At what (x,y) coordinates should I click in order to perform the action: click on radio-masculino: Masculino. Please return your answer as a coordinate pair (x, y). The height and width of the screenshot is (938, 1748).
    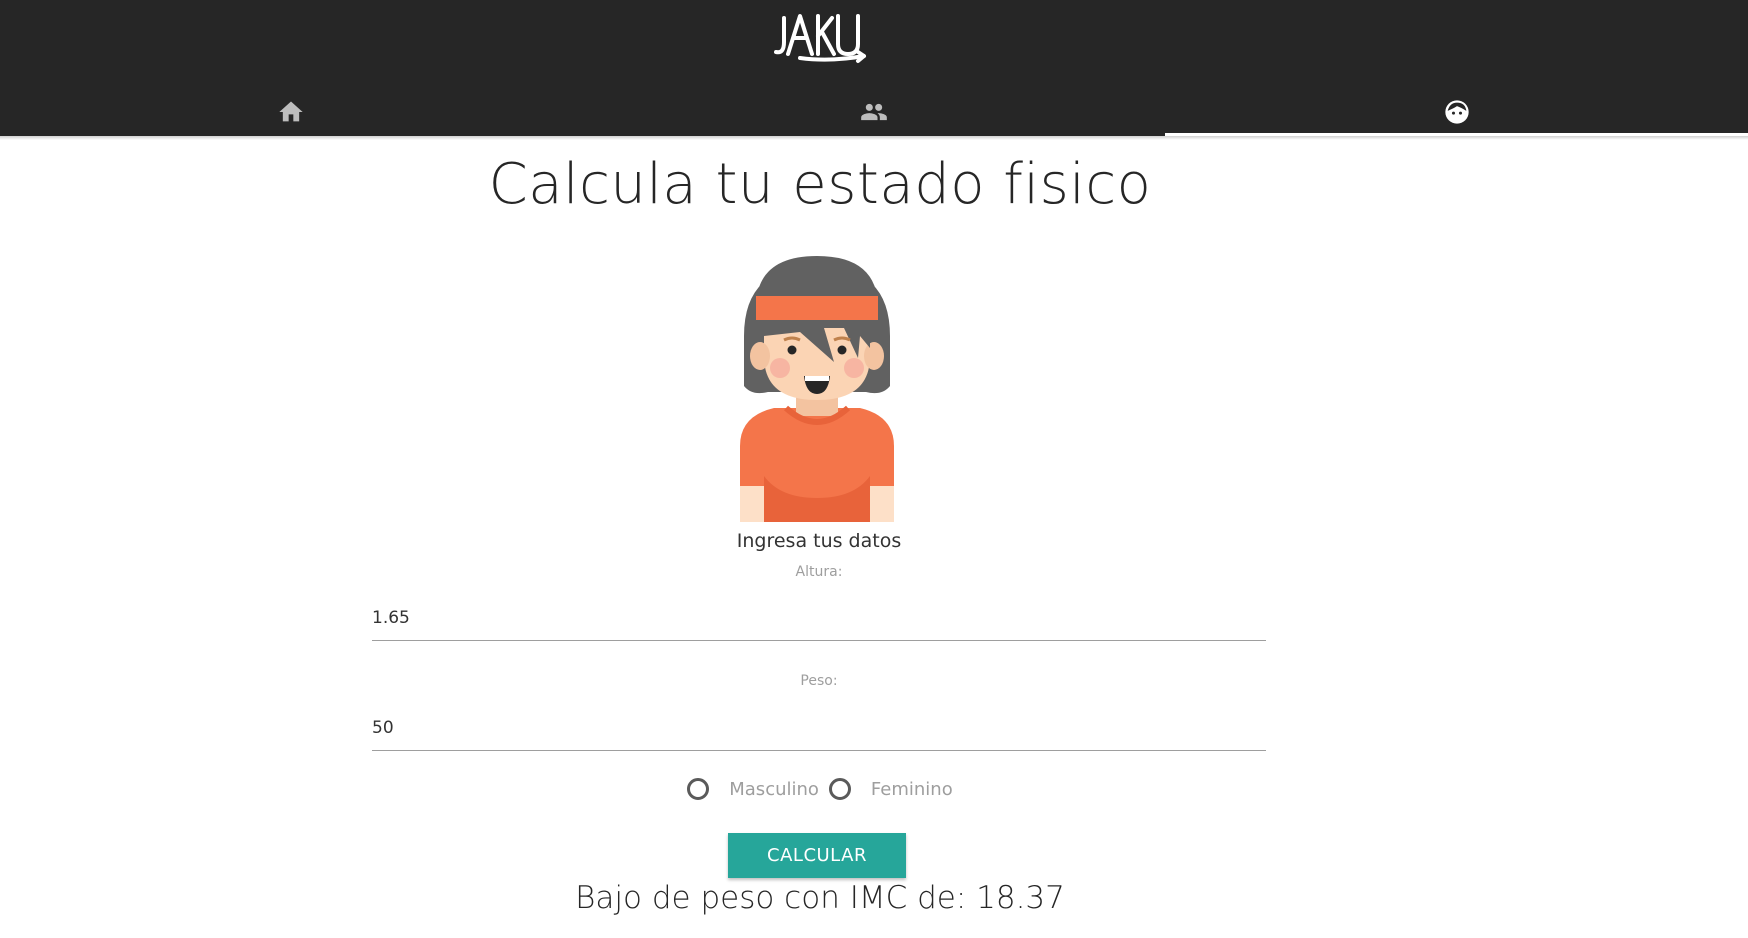
    Looking at the image, I should click on (753, 789).